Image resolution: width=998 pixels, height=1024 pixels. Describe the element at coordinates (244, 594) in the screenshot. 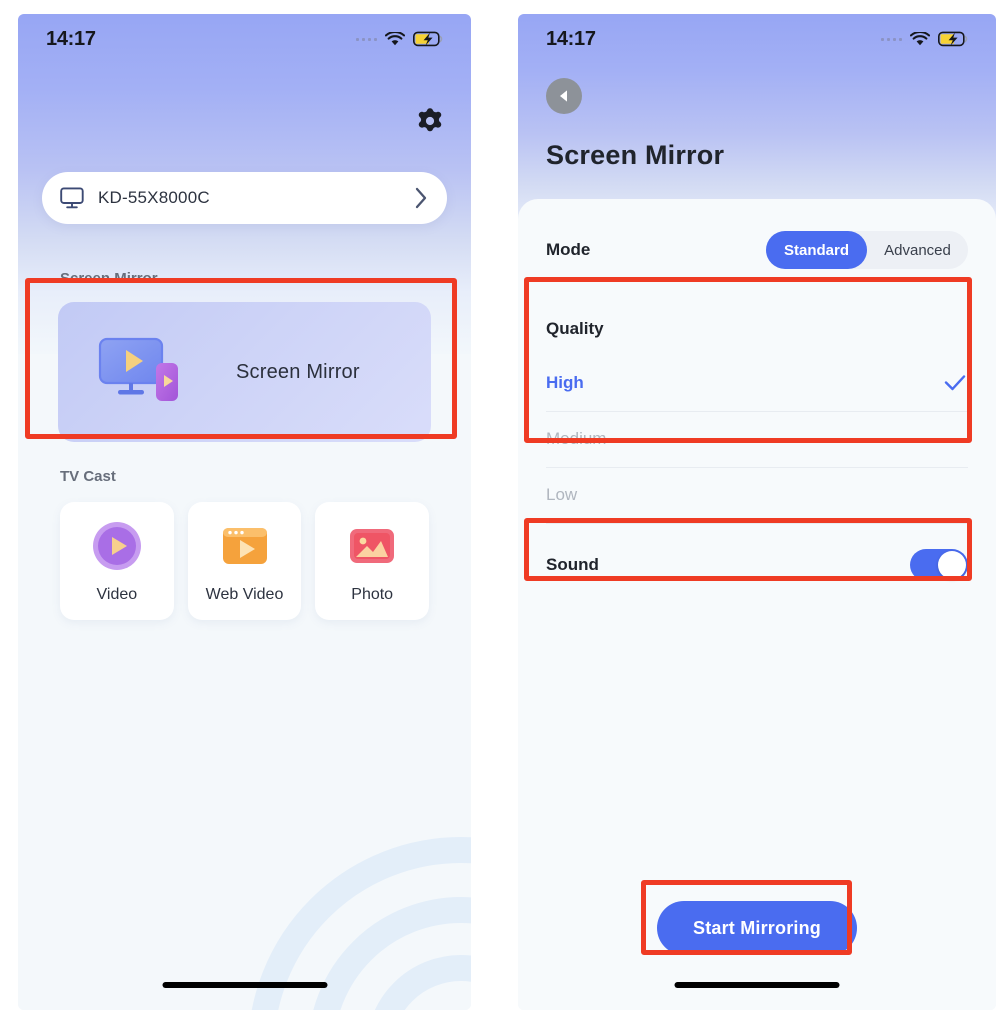

I see `tv-cast-tile-label: Web Video` at that location.